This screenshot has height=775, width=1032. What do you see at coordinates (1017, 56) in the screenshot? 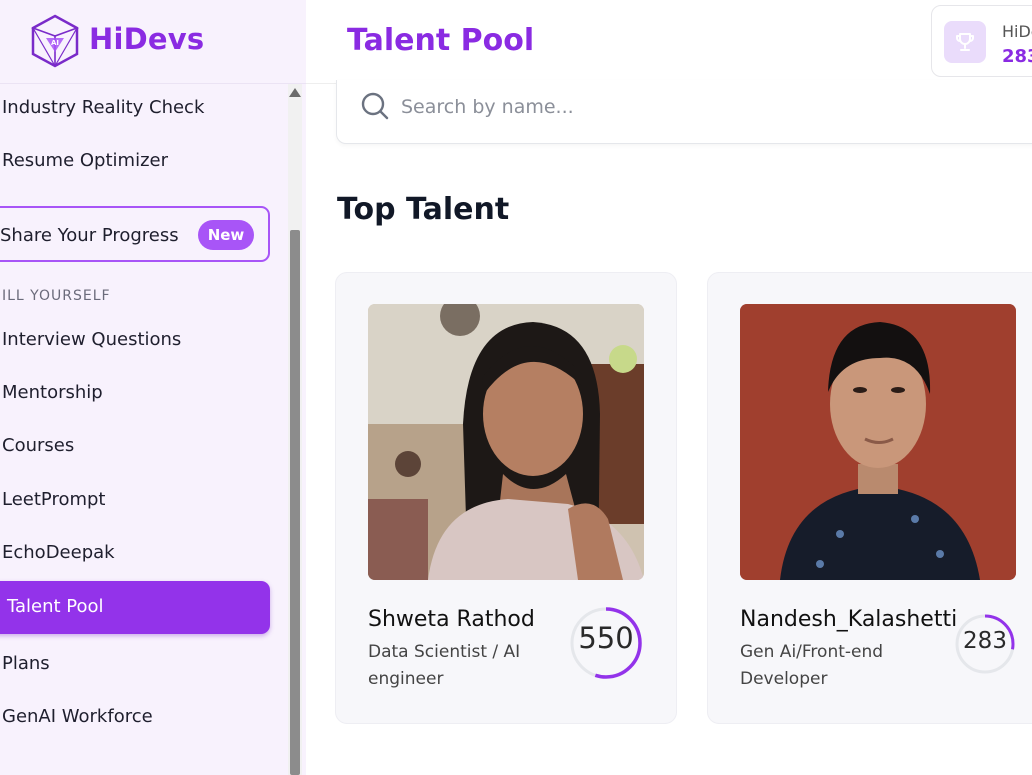
I see `user-chip-score: 283` at bounding box center [1017, 56].